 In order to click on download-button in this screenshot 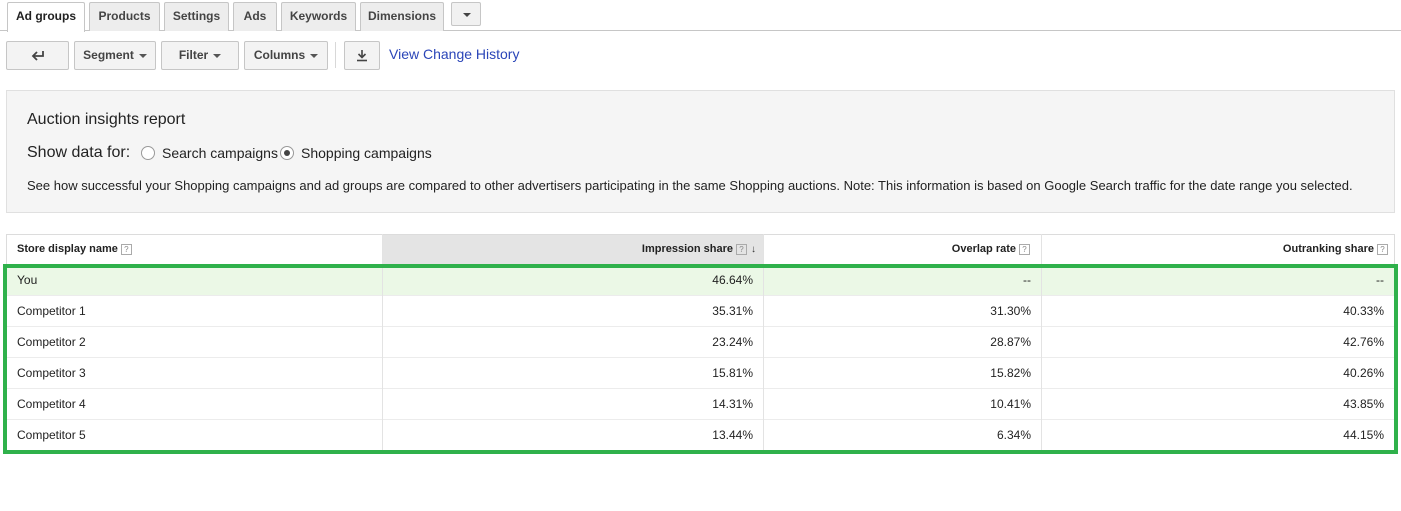, I will do `click(362, 55)`.